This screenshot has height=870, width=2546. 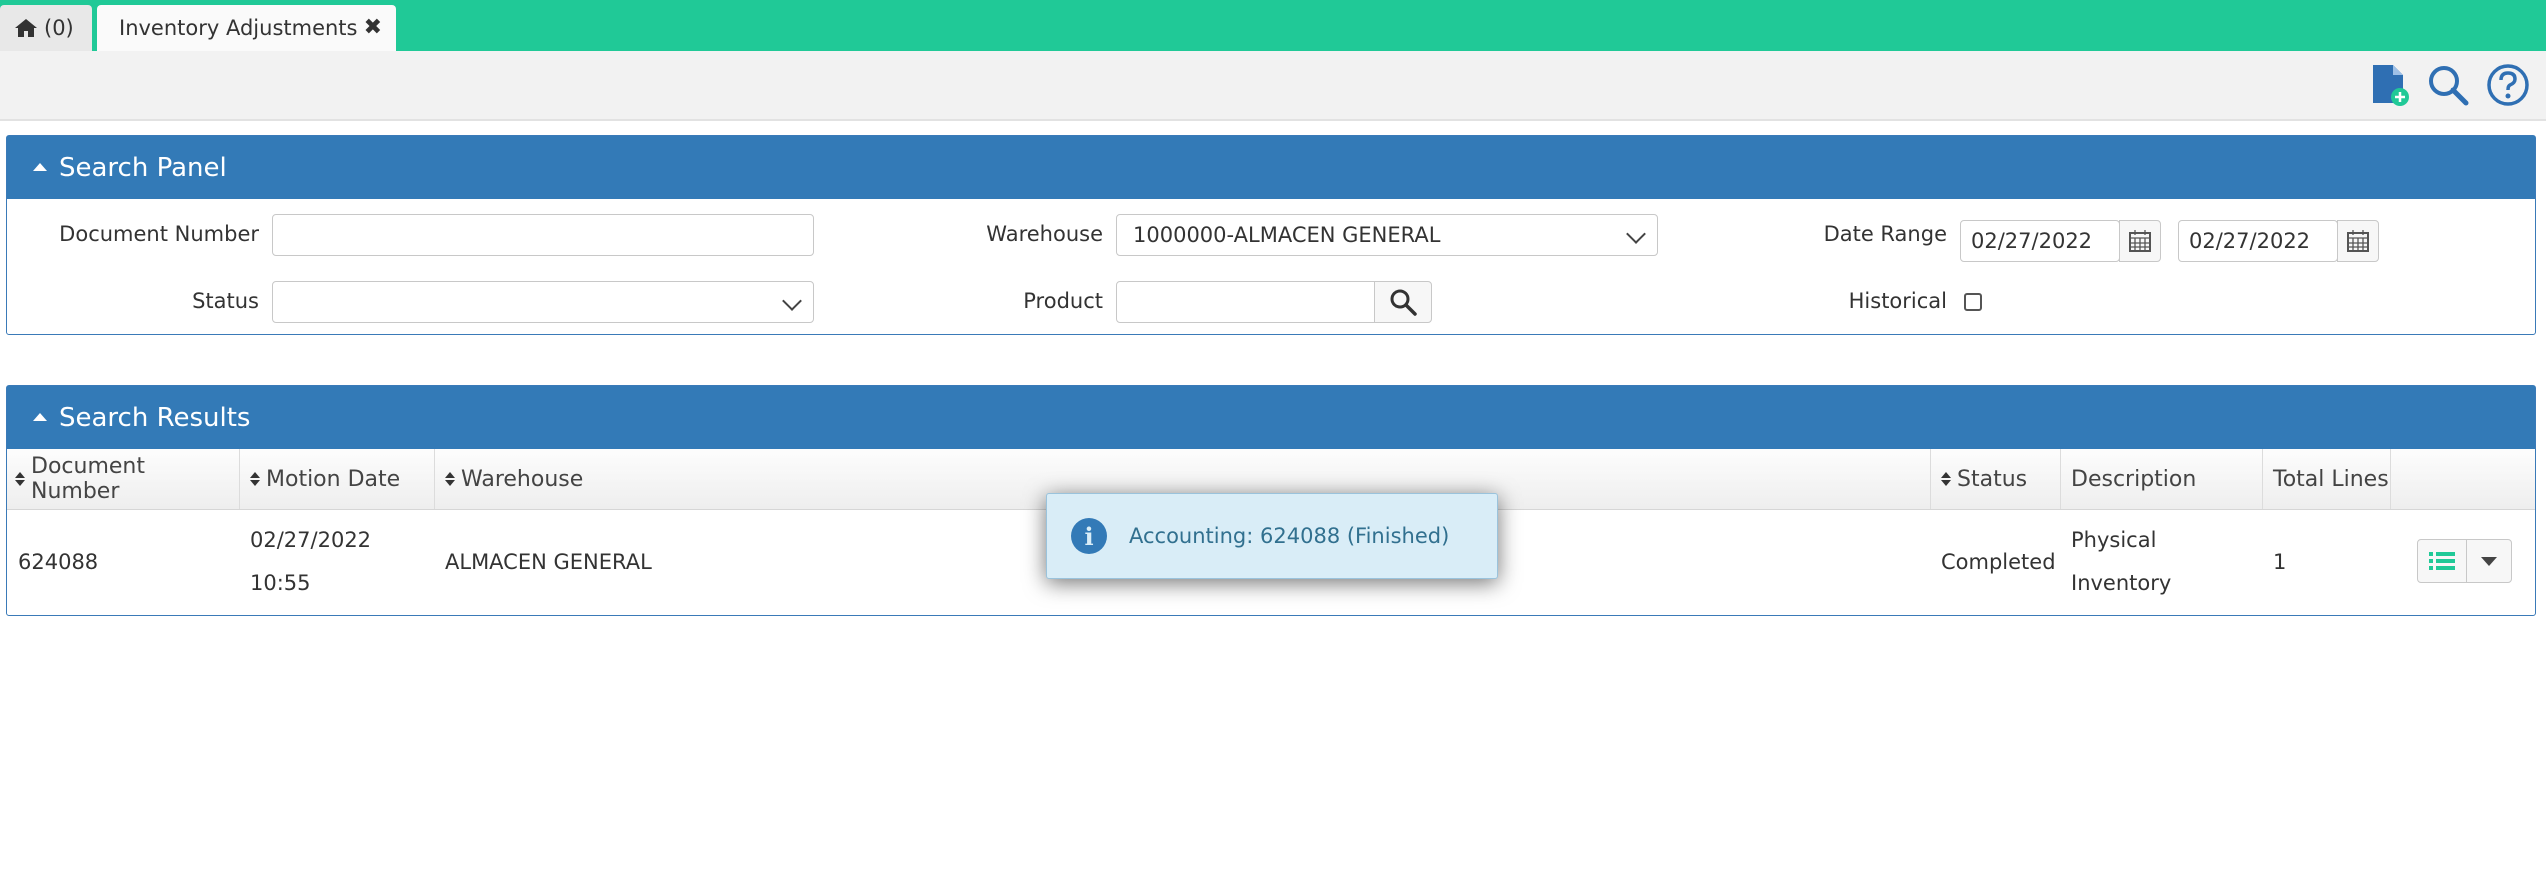 I want to click on home-icon, so click(x=26, y=28).